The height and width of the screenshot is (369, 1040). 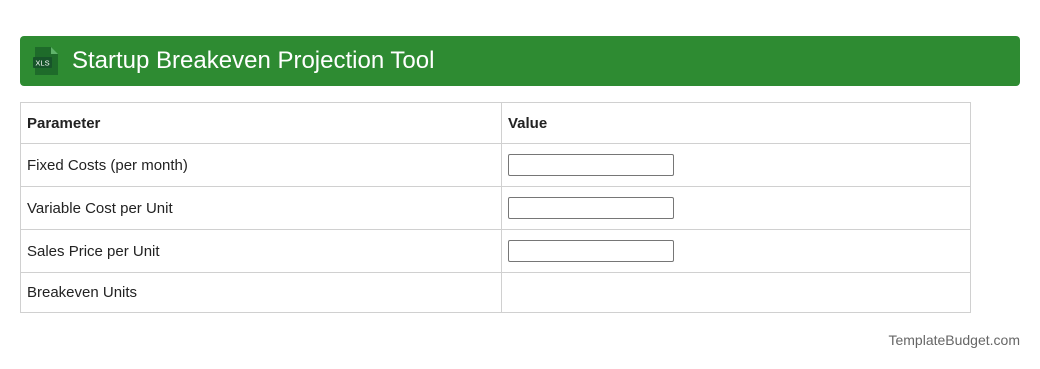 I want to click on sales-price-cell, so click(x=736, y=251).